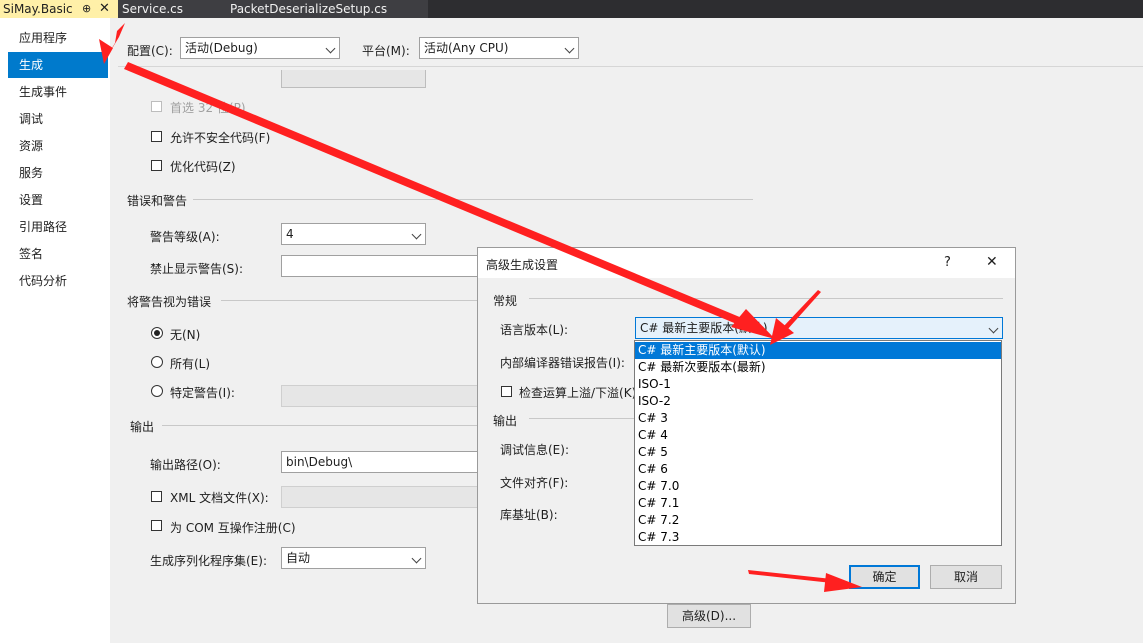 The image size is (1143, 643). I want to click on debug-info-label: 调试信息(E):, so click(534, 450).